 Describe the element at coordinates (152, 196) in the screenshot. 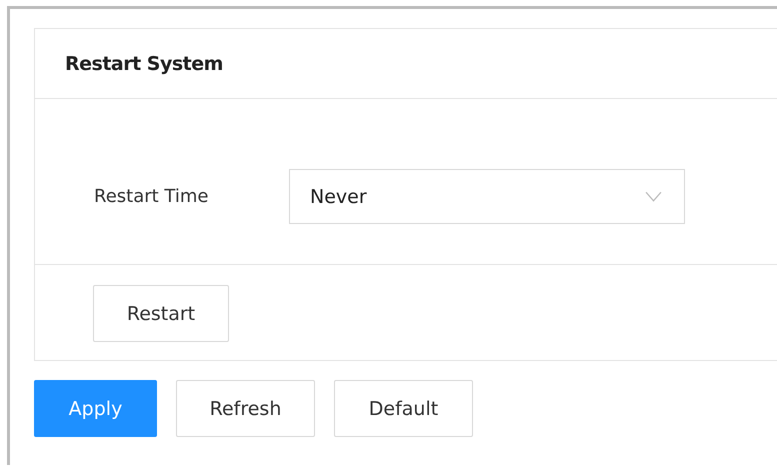

I see `field-label: Restart Time` at that location.